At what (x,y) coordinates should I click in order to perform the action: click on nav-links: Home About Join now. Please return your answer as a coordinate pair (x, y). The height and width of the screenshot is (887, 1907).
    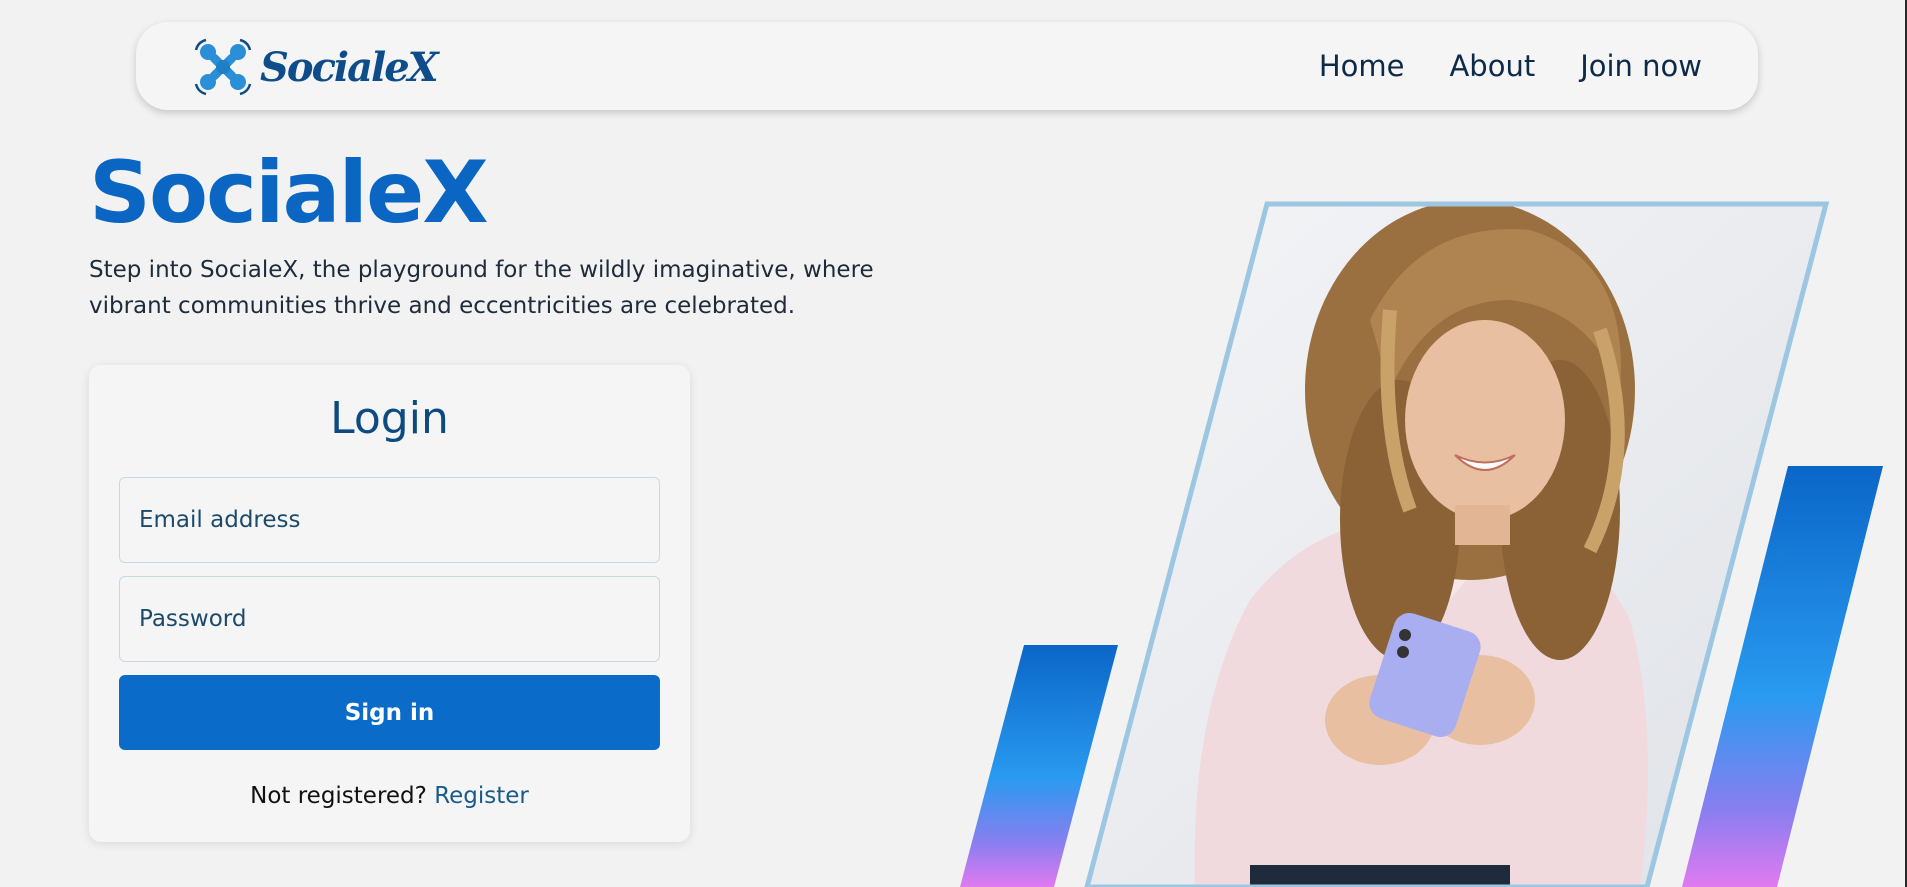
    Looking at the image, I should click on (1510, 66).